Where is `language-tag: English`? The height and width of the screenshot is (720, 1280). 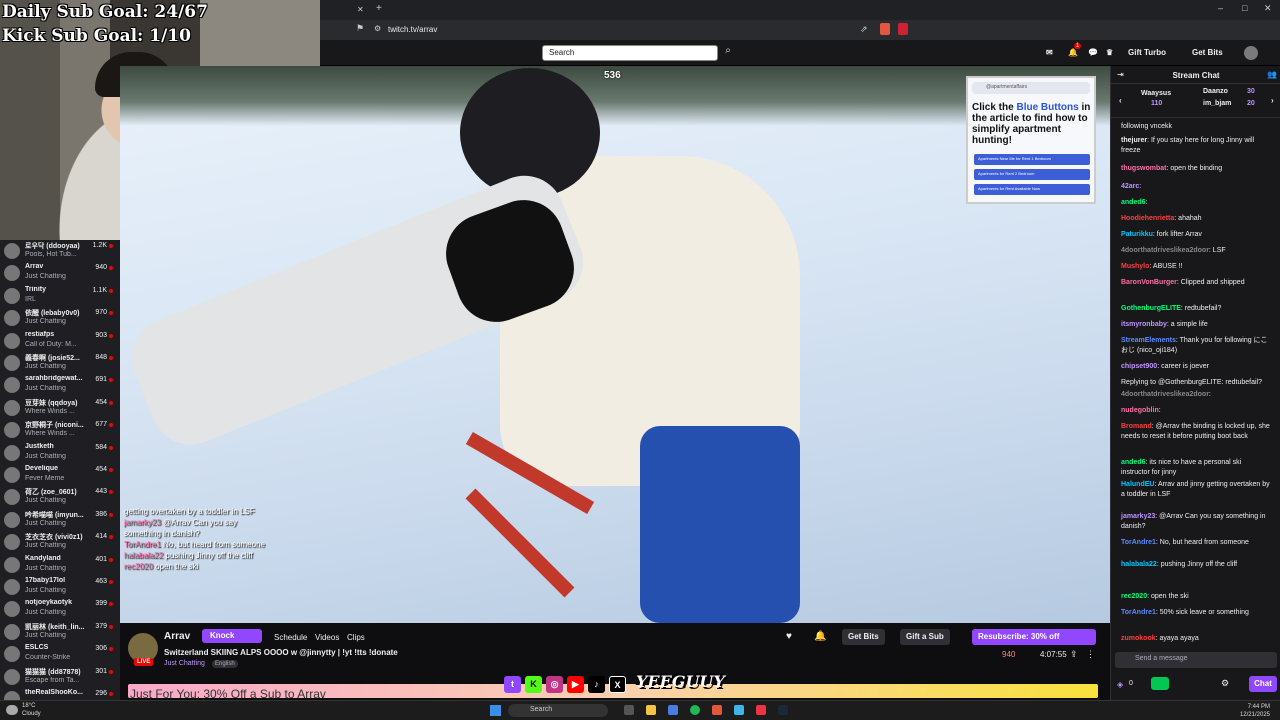 language-tag: English is located at coordinates (225, 664).